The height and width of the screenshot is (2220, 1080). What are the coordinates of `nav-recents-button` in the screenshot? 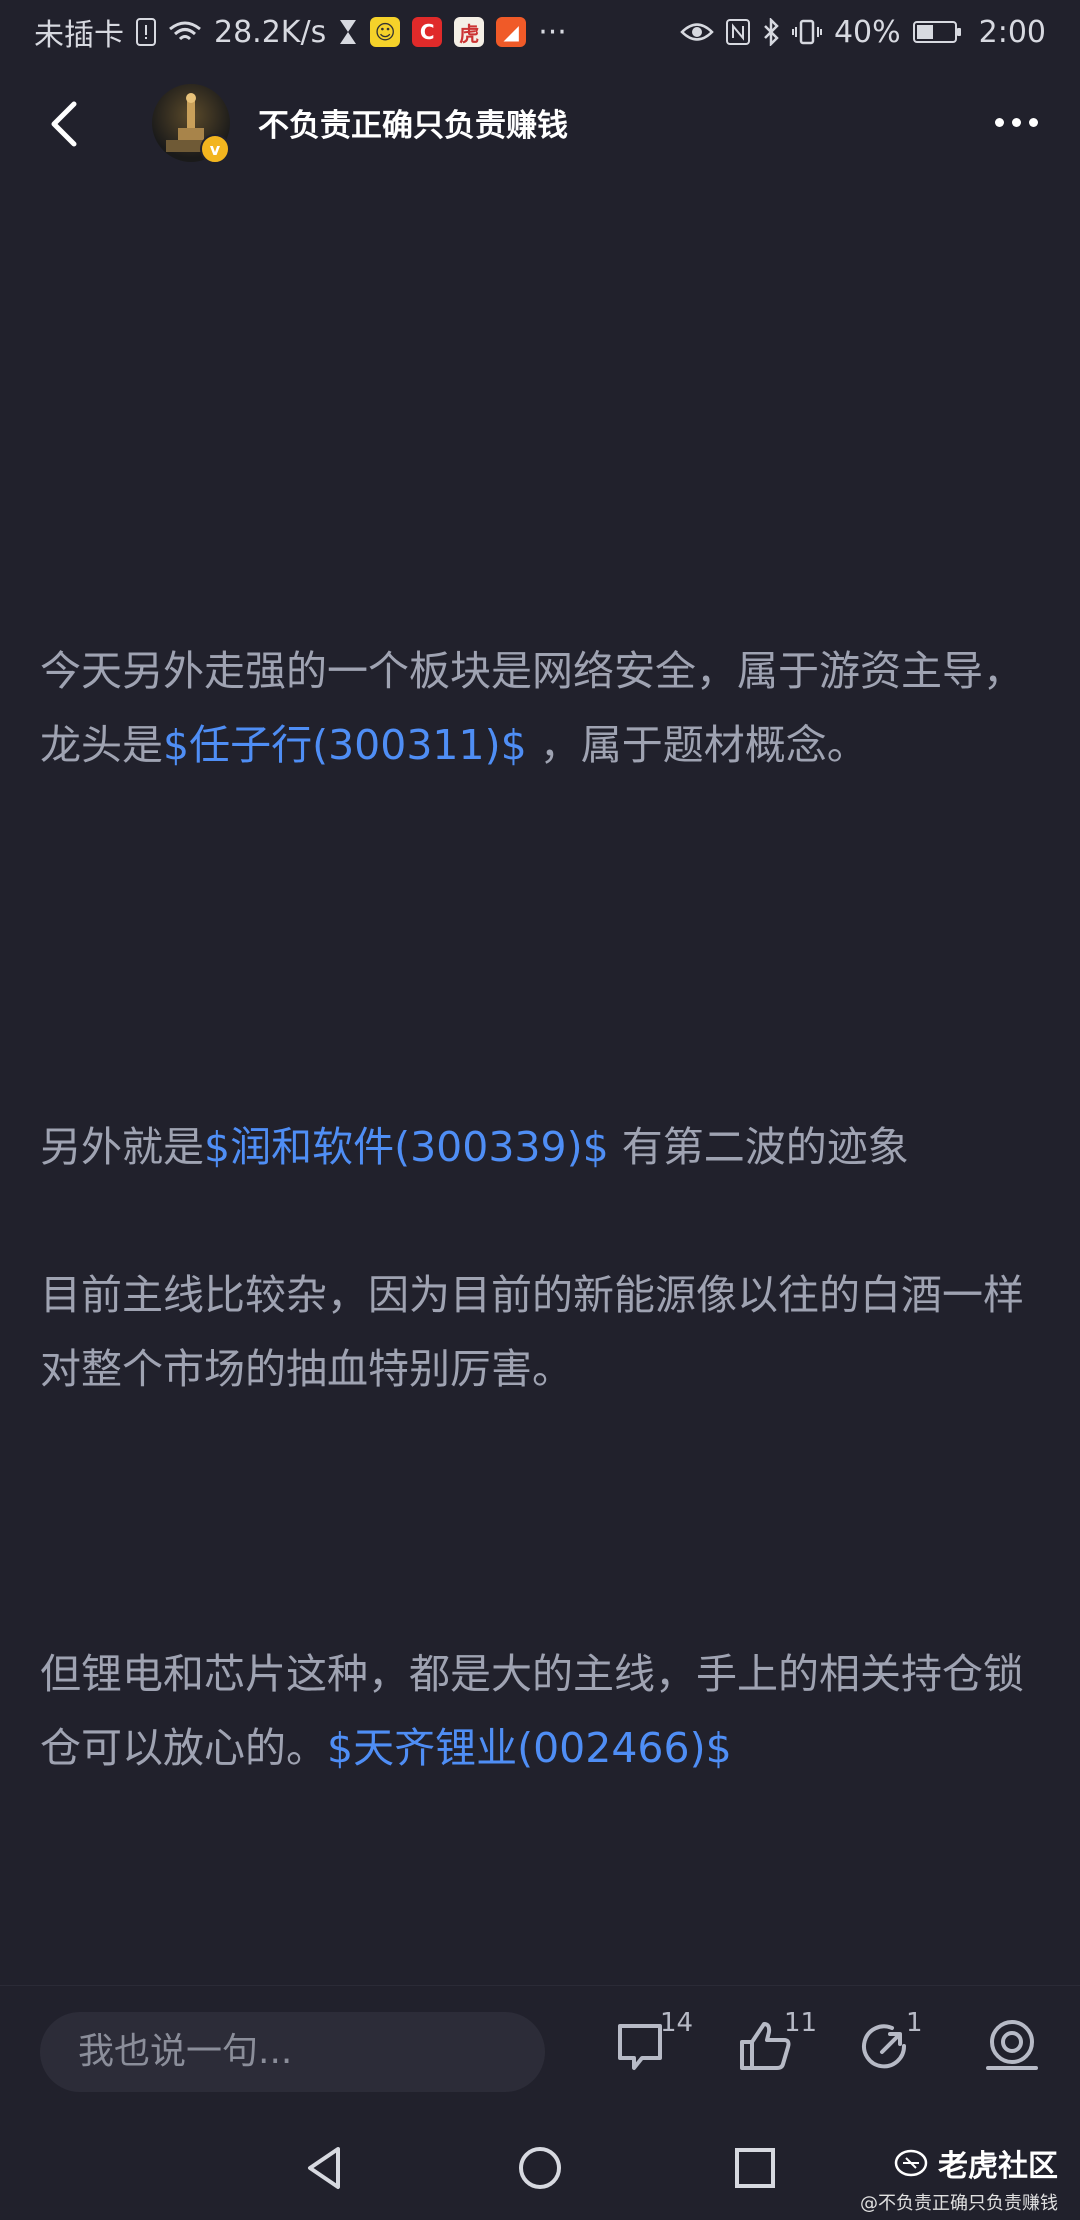 It's located at (755, 2168).